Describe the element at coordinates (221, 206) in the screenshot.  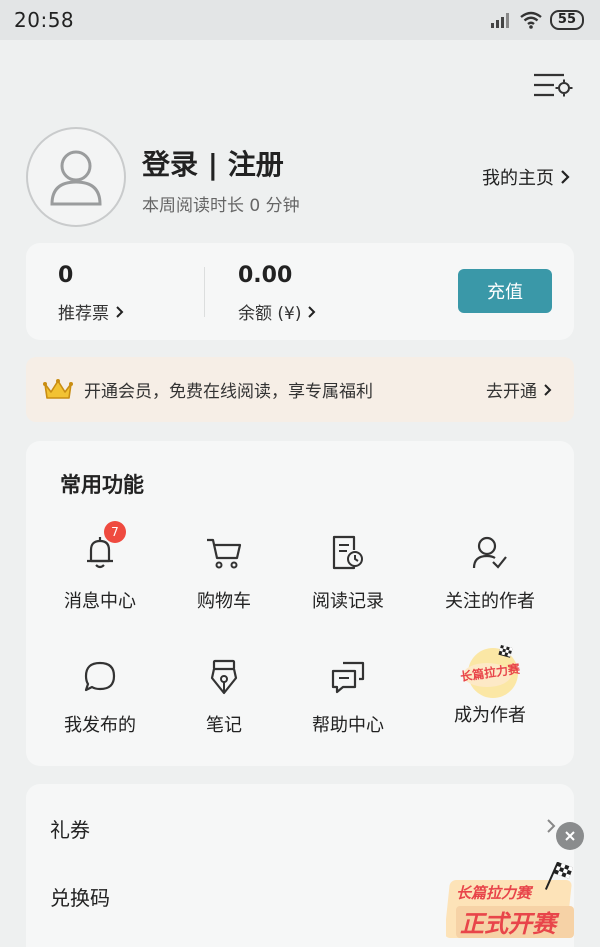
I see `weekly-reading-time: 本周阅读时长 0 分钟` at that location.